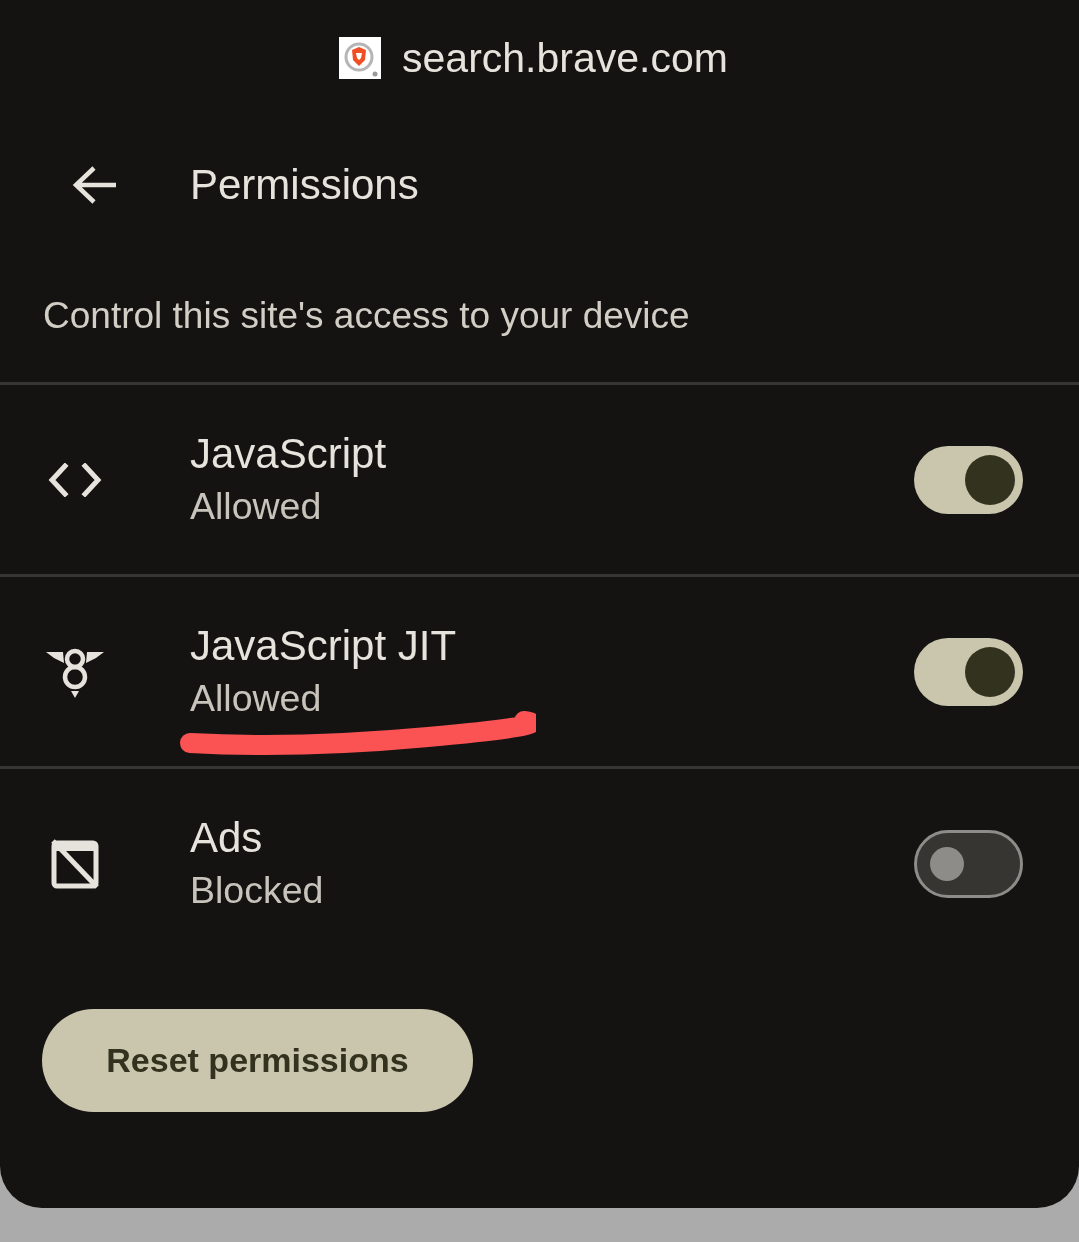  Describe the element at coordinates (257, 1060) in the screenshot. I see `reset-permissions-button: Reset permissions` at that location.